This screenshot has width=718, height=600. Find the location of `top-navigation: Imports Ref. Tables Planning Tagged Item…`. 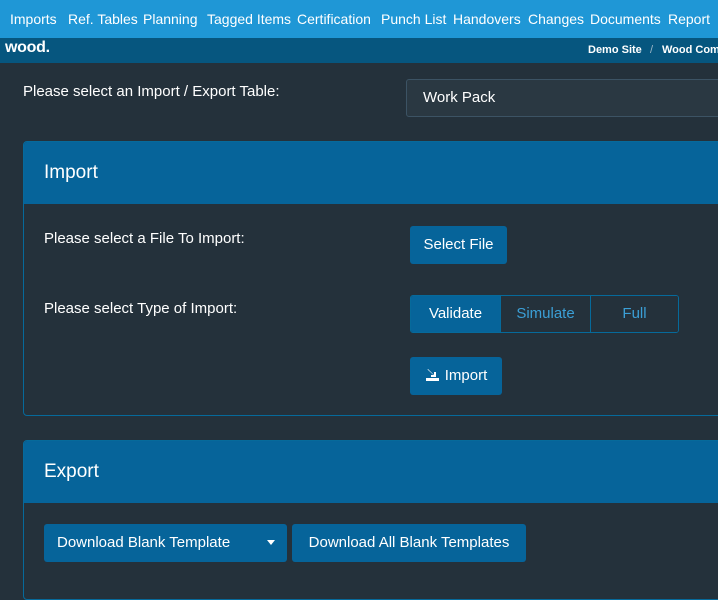

top-navigation: Imports Ref. Tables Planning Tagged Item… is located at coordinates (359, 19).